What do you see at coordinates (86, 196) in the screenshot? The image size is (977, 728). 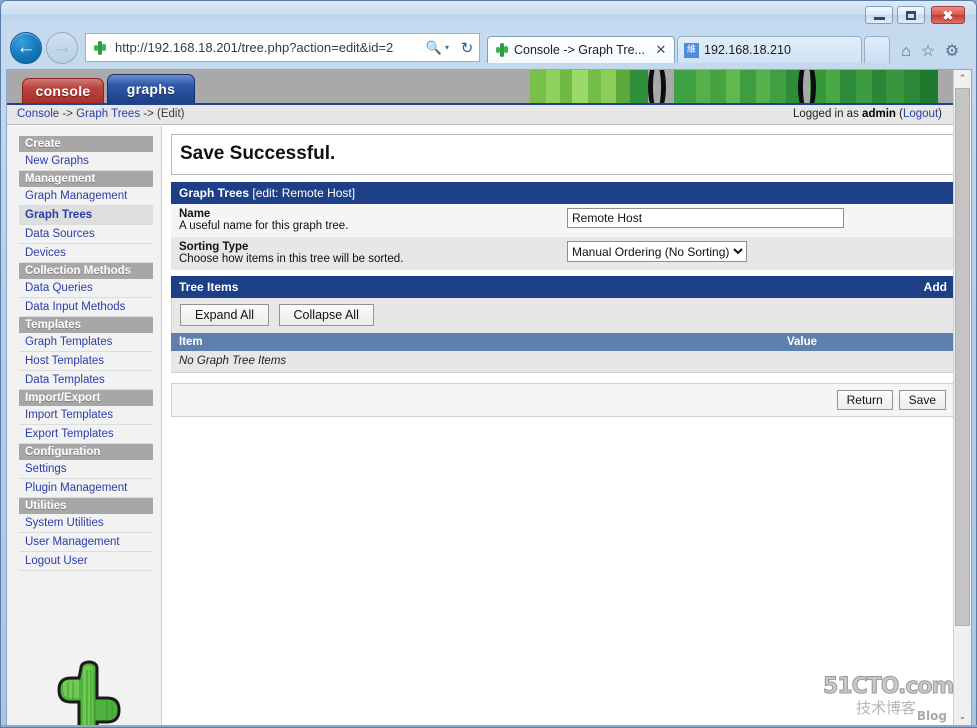 I see `sidebar-item-graph-management: Graph Management` at bounding box center [86, 196].